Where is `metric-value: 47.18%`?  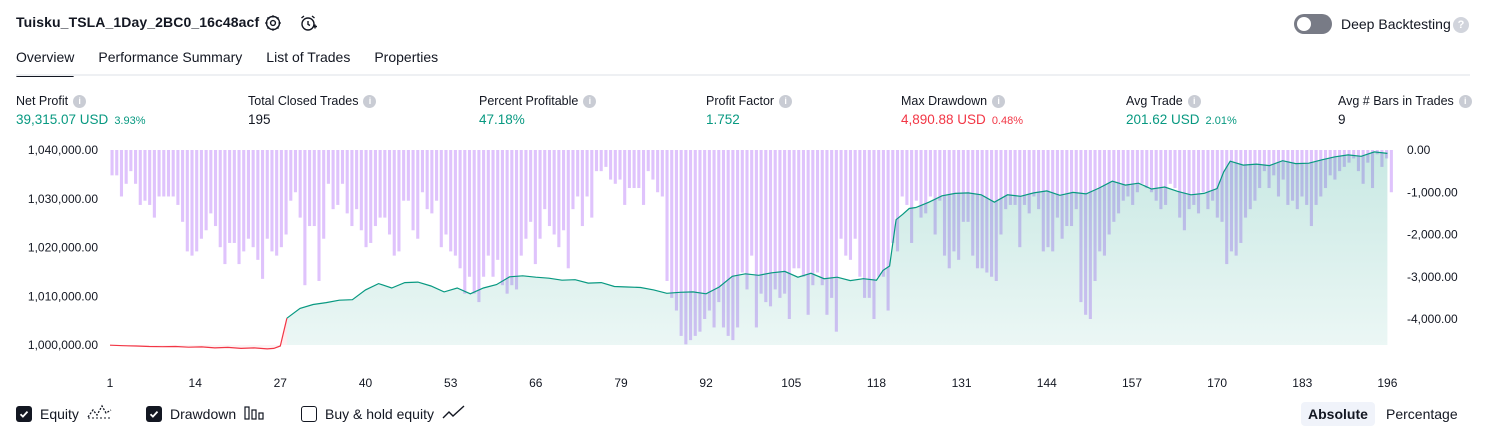 metric-value: 47.18% is located at coordinates (502, 119).